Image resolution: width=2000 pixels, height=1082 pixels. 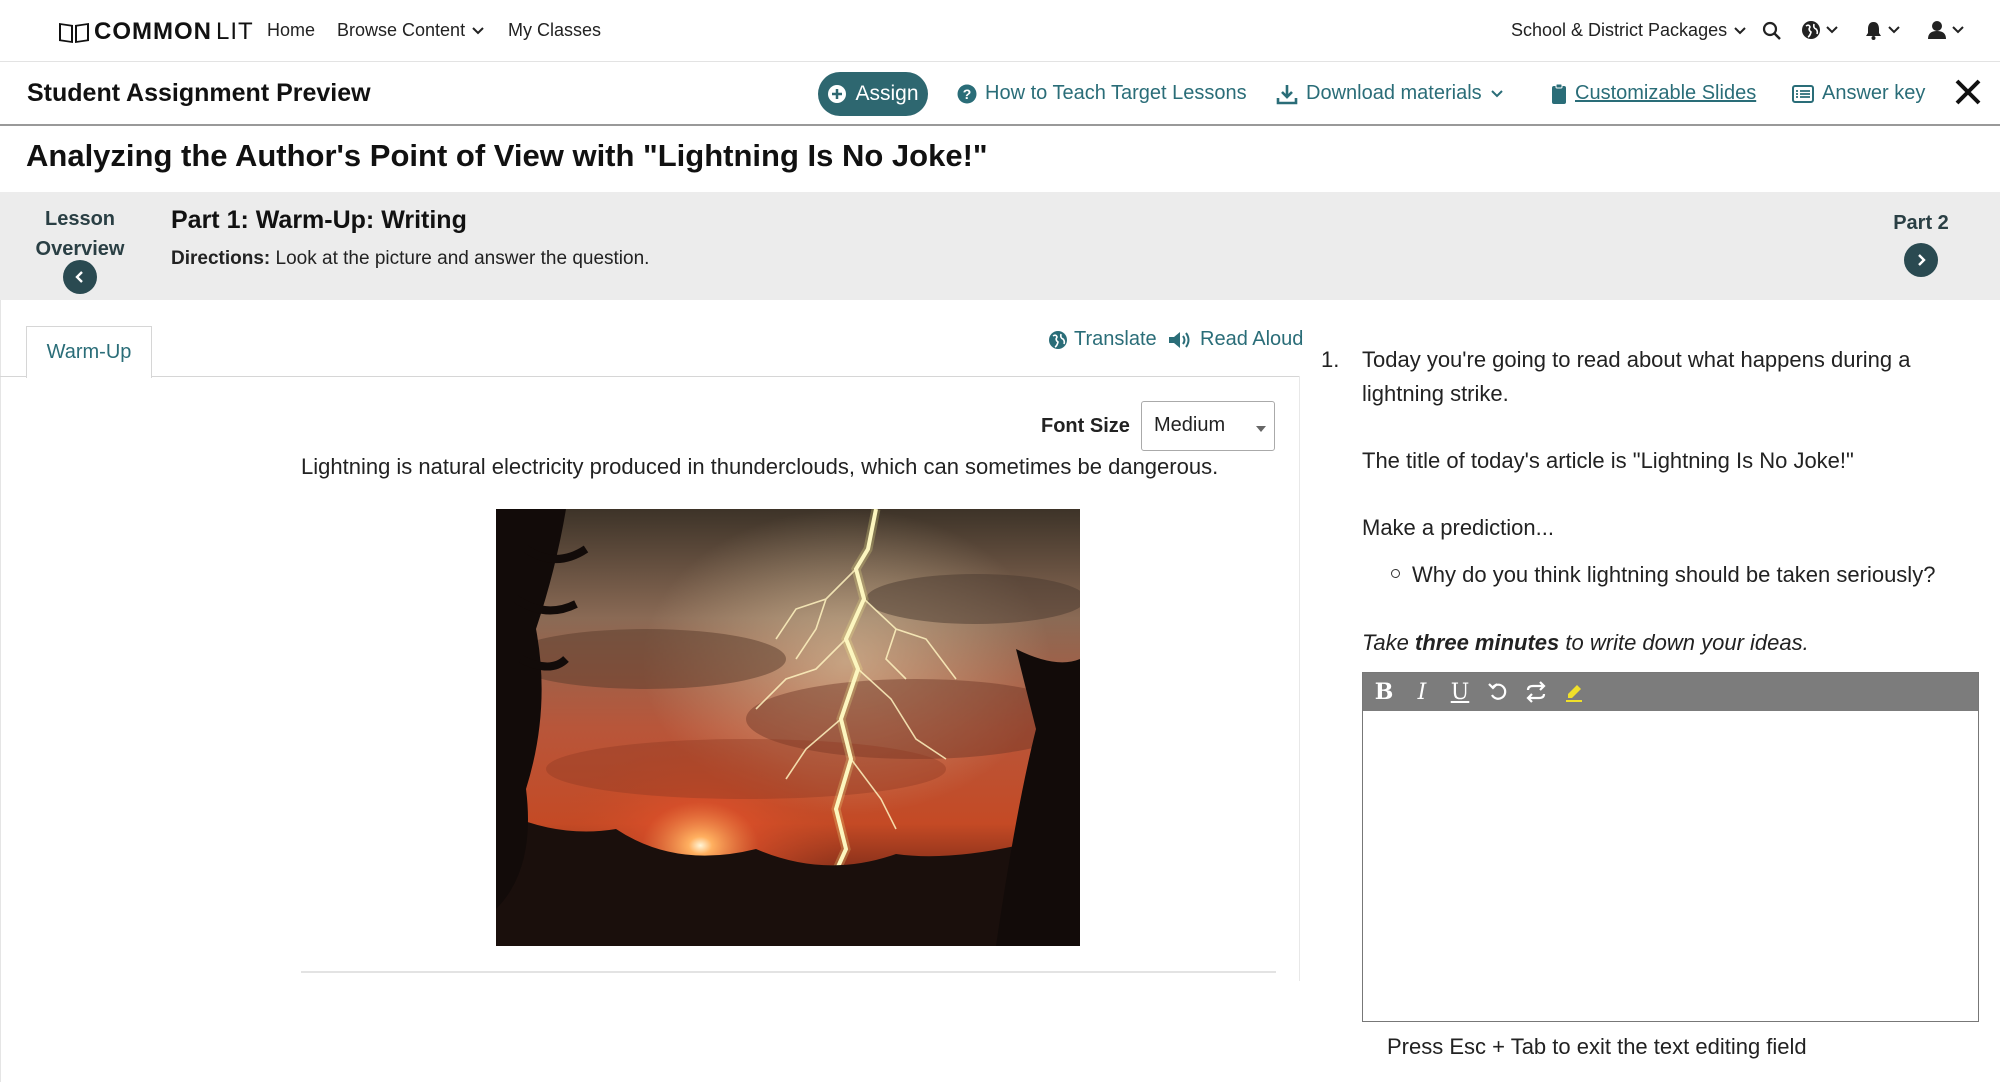 What do you see at coordinates (1115, 339) in the screenshot?
I see `translate-label: Translate` at bounding box center [1115, 339].